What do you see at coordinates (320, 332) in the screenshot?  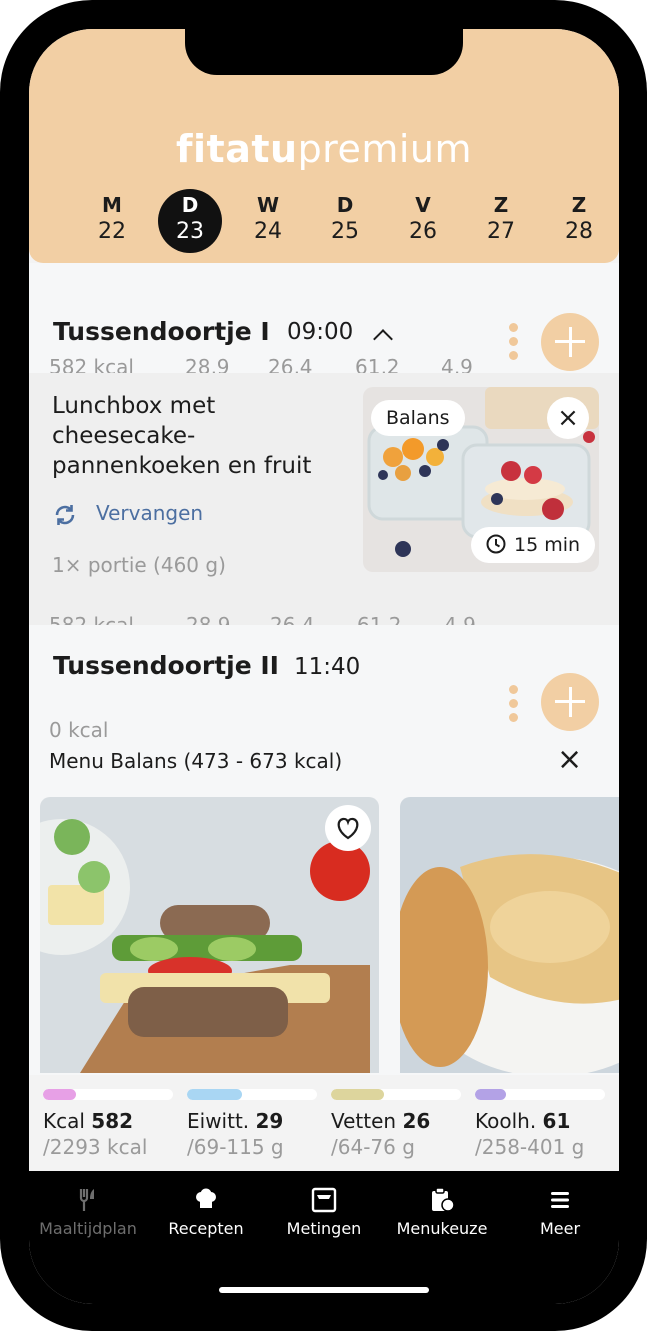 I see `meal-time: 09:00` at bounding box center [320, 332].